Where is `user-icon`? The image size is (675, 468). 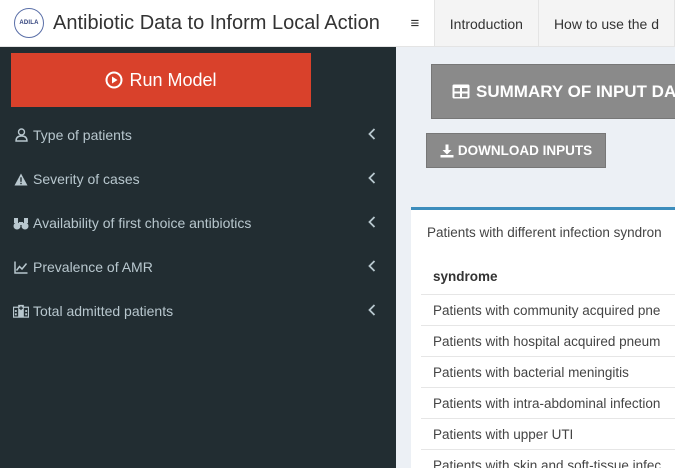 user-icon is located at coordinates (21, 135).